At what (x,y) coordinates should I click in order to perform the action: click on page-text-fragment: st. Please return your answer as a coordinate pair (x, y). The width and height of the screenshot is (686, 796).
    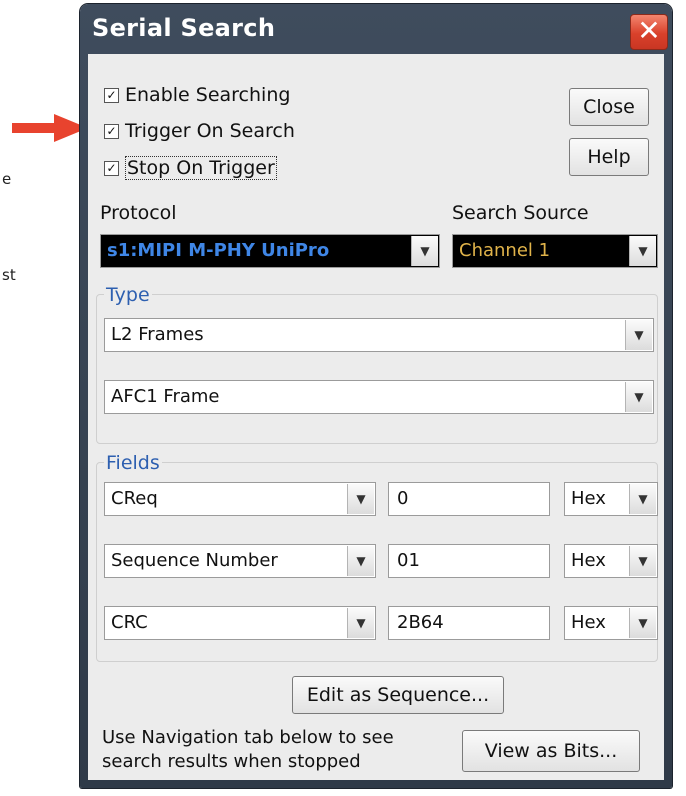
    Looking at the image, I should click on (9, 275).